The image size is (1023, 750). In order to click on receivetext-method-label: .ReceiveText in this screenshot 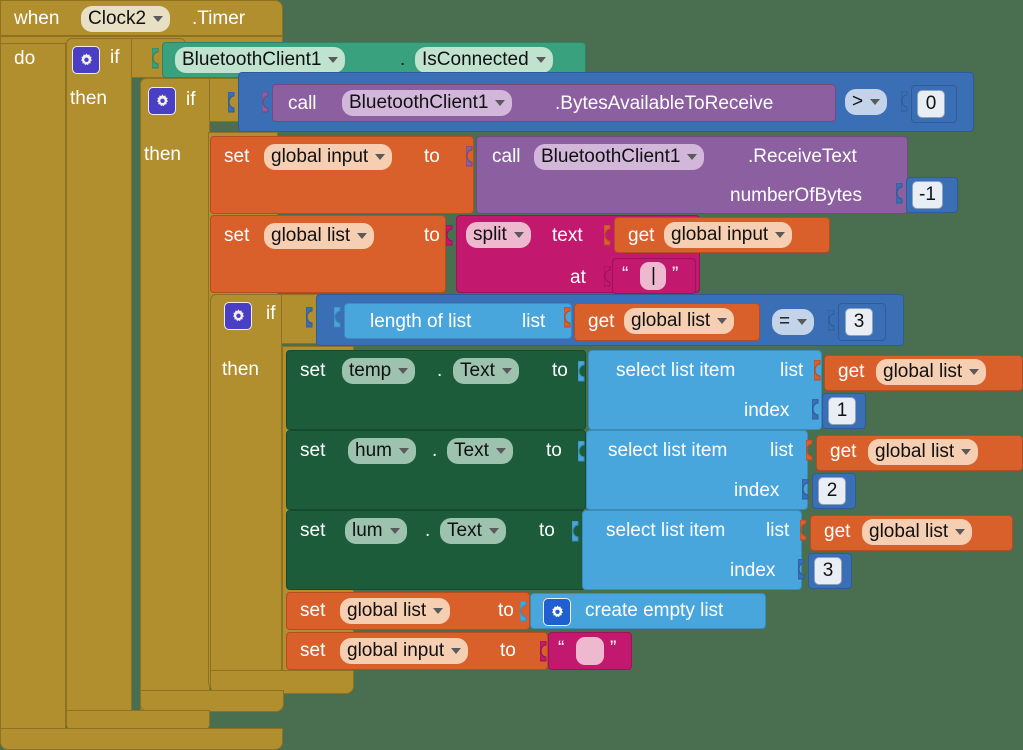, I will do `click(802, 156)`.